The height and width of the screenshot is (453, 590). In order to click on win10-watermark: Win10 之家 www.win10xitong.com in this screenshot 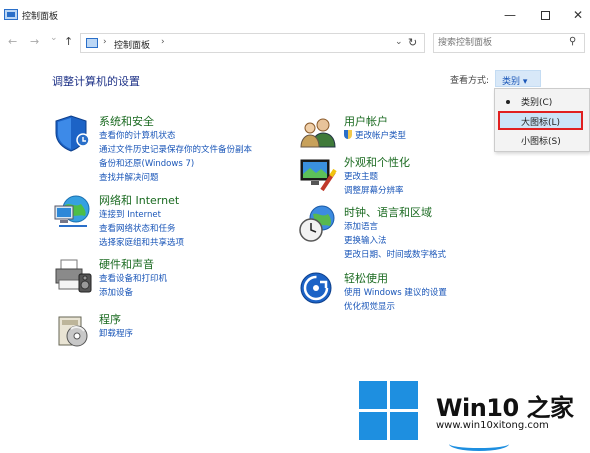, I will do `click(474, 416)`.